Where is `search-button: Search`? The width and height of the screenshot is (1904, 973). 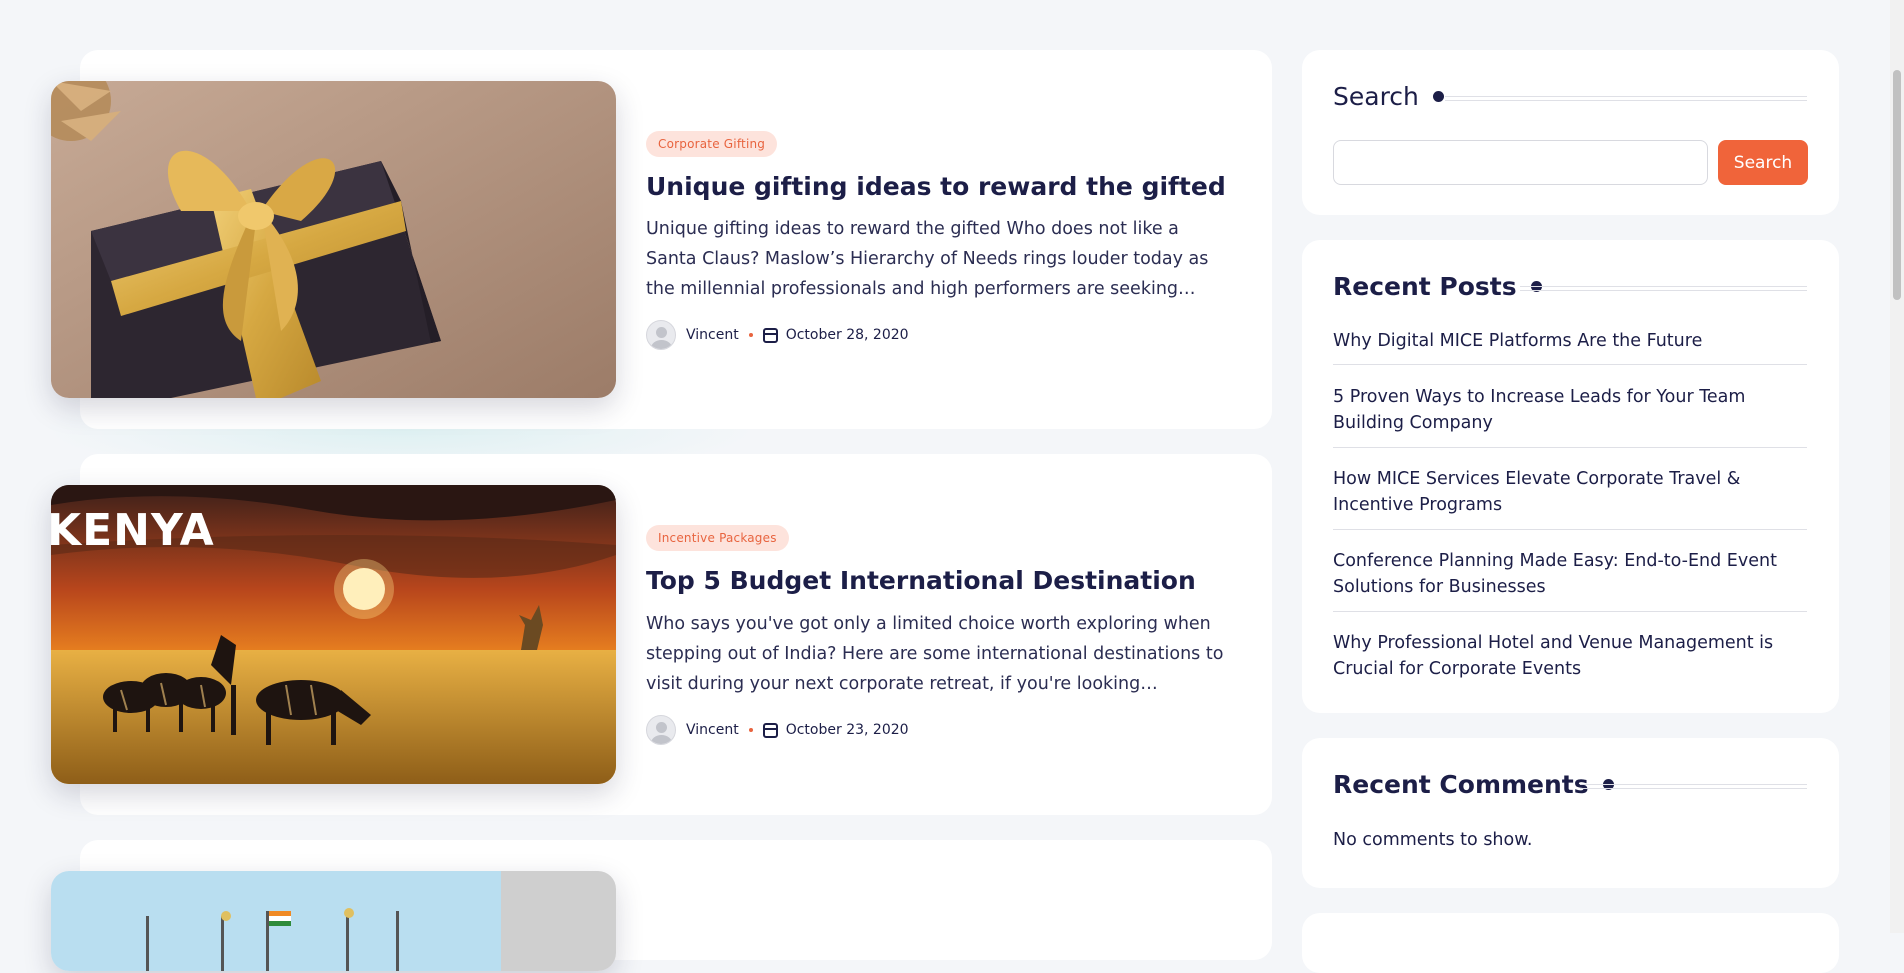
search-button: Search is located at coordinates (1763, 162).